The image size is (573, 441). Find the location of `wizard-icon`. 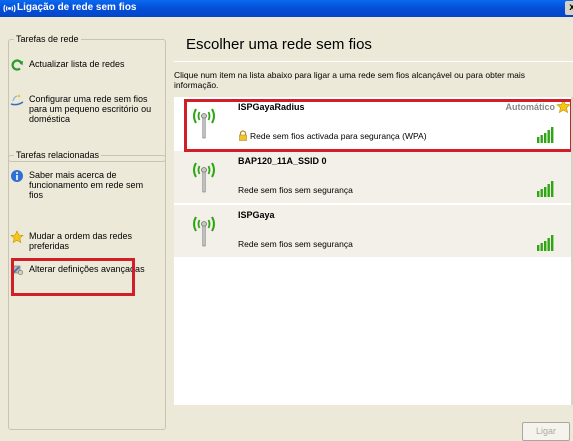

wizard-icon is located at coordinates (17, 100).